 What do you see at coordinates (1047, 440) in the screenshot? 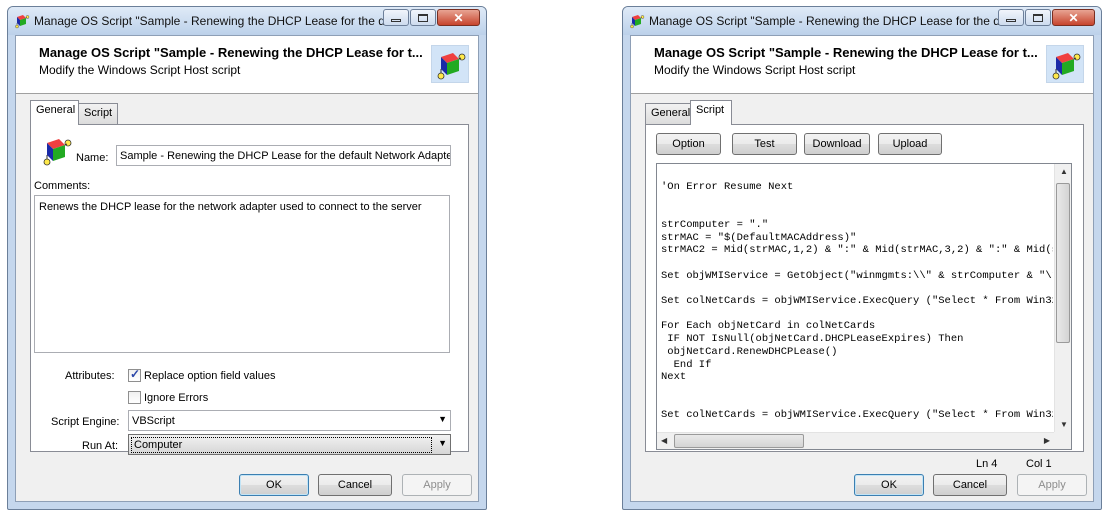
I see `scroll-right-icon: ▶` at bounding box center [1047, 440].